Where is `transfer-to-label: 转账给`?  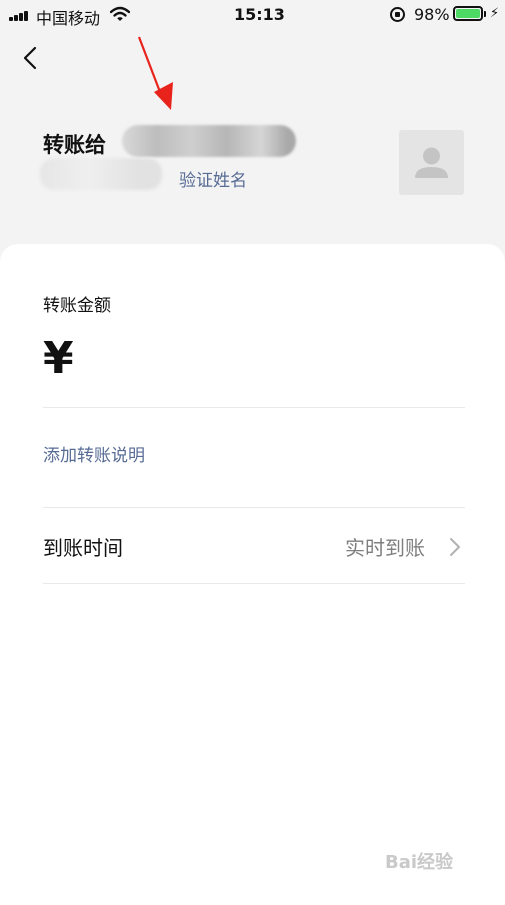
transfer-to-label: 转账给 is located at coordinates (74, 145).